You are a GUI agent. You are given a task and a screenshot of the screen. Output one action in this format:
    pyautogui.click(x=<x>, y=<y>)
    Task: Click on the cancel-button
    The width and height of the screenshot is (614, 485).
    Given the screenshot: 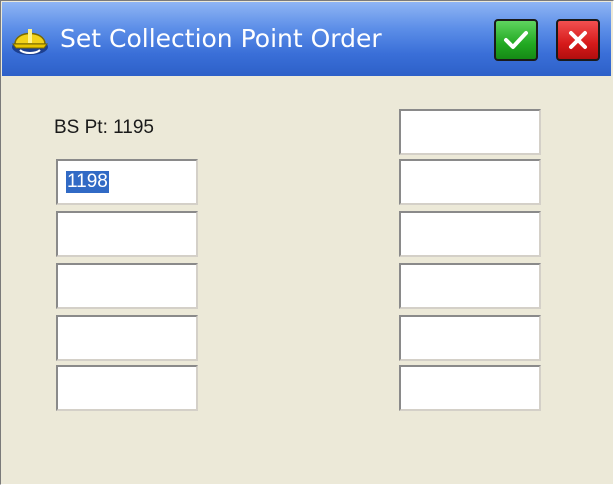 What is the action you would take?
    pyautogui.click(x=578, y=40)
    